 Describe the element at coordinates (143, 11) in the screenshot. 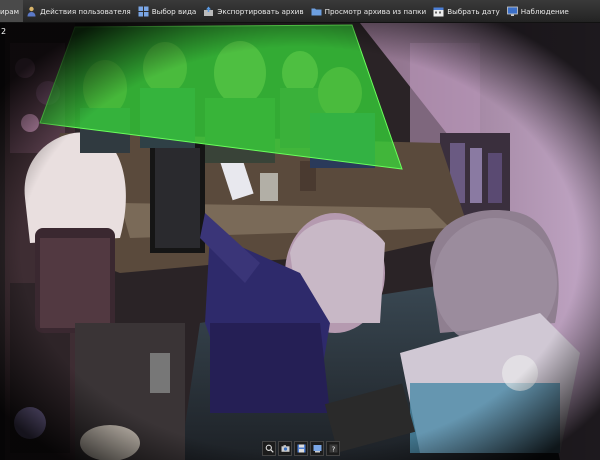

I see `view-grid-icon` at that location.